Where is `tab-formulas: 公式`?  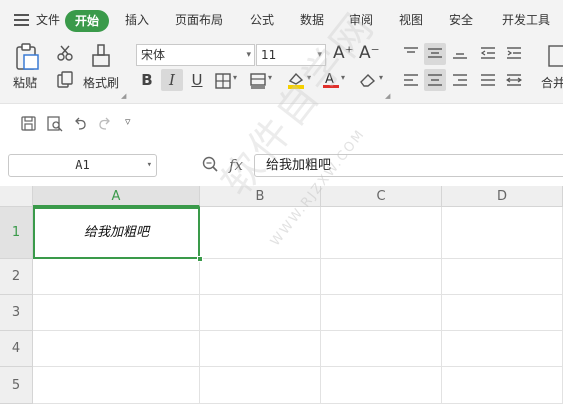
tab-formulas: 公式 is located at coordinates (262, 19).